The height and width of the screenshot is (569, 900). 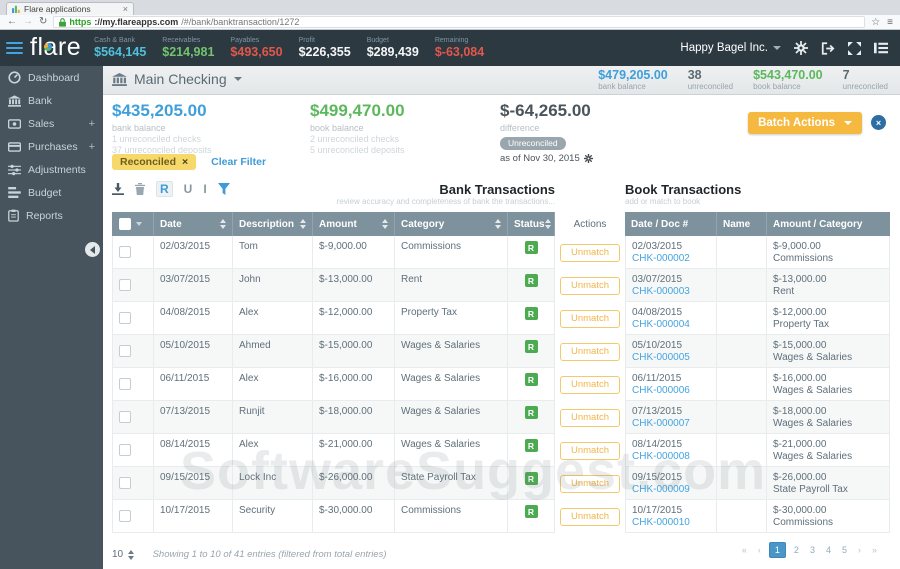 What do you see at coordinates (805, 123) in the screenshot?
I see `batch-actions-button: Batch Actions` at bounding box center [805, 123].